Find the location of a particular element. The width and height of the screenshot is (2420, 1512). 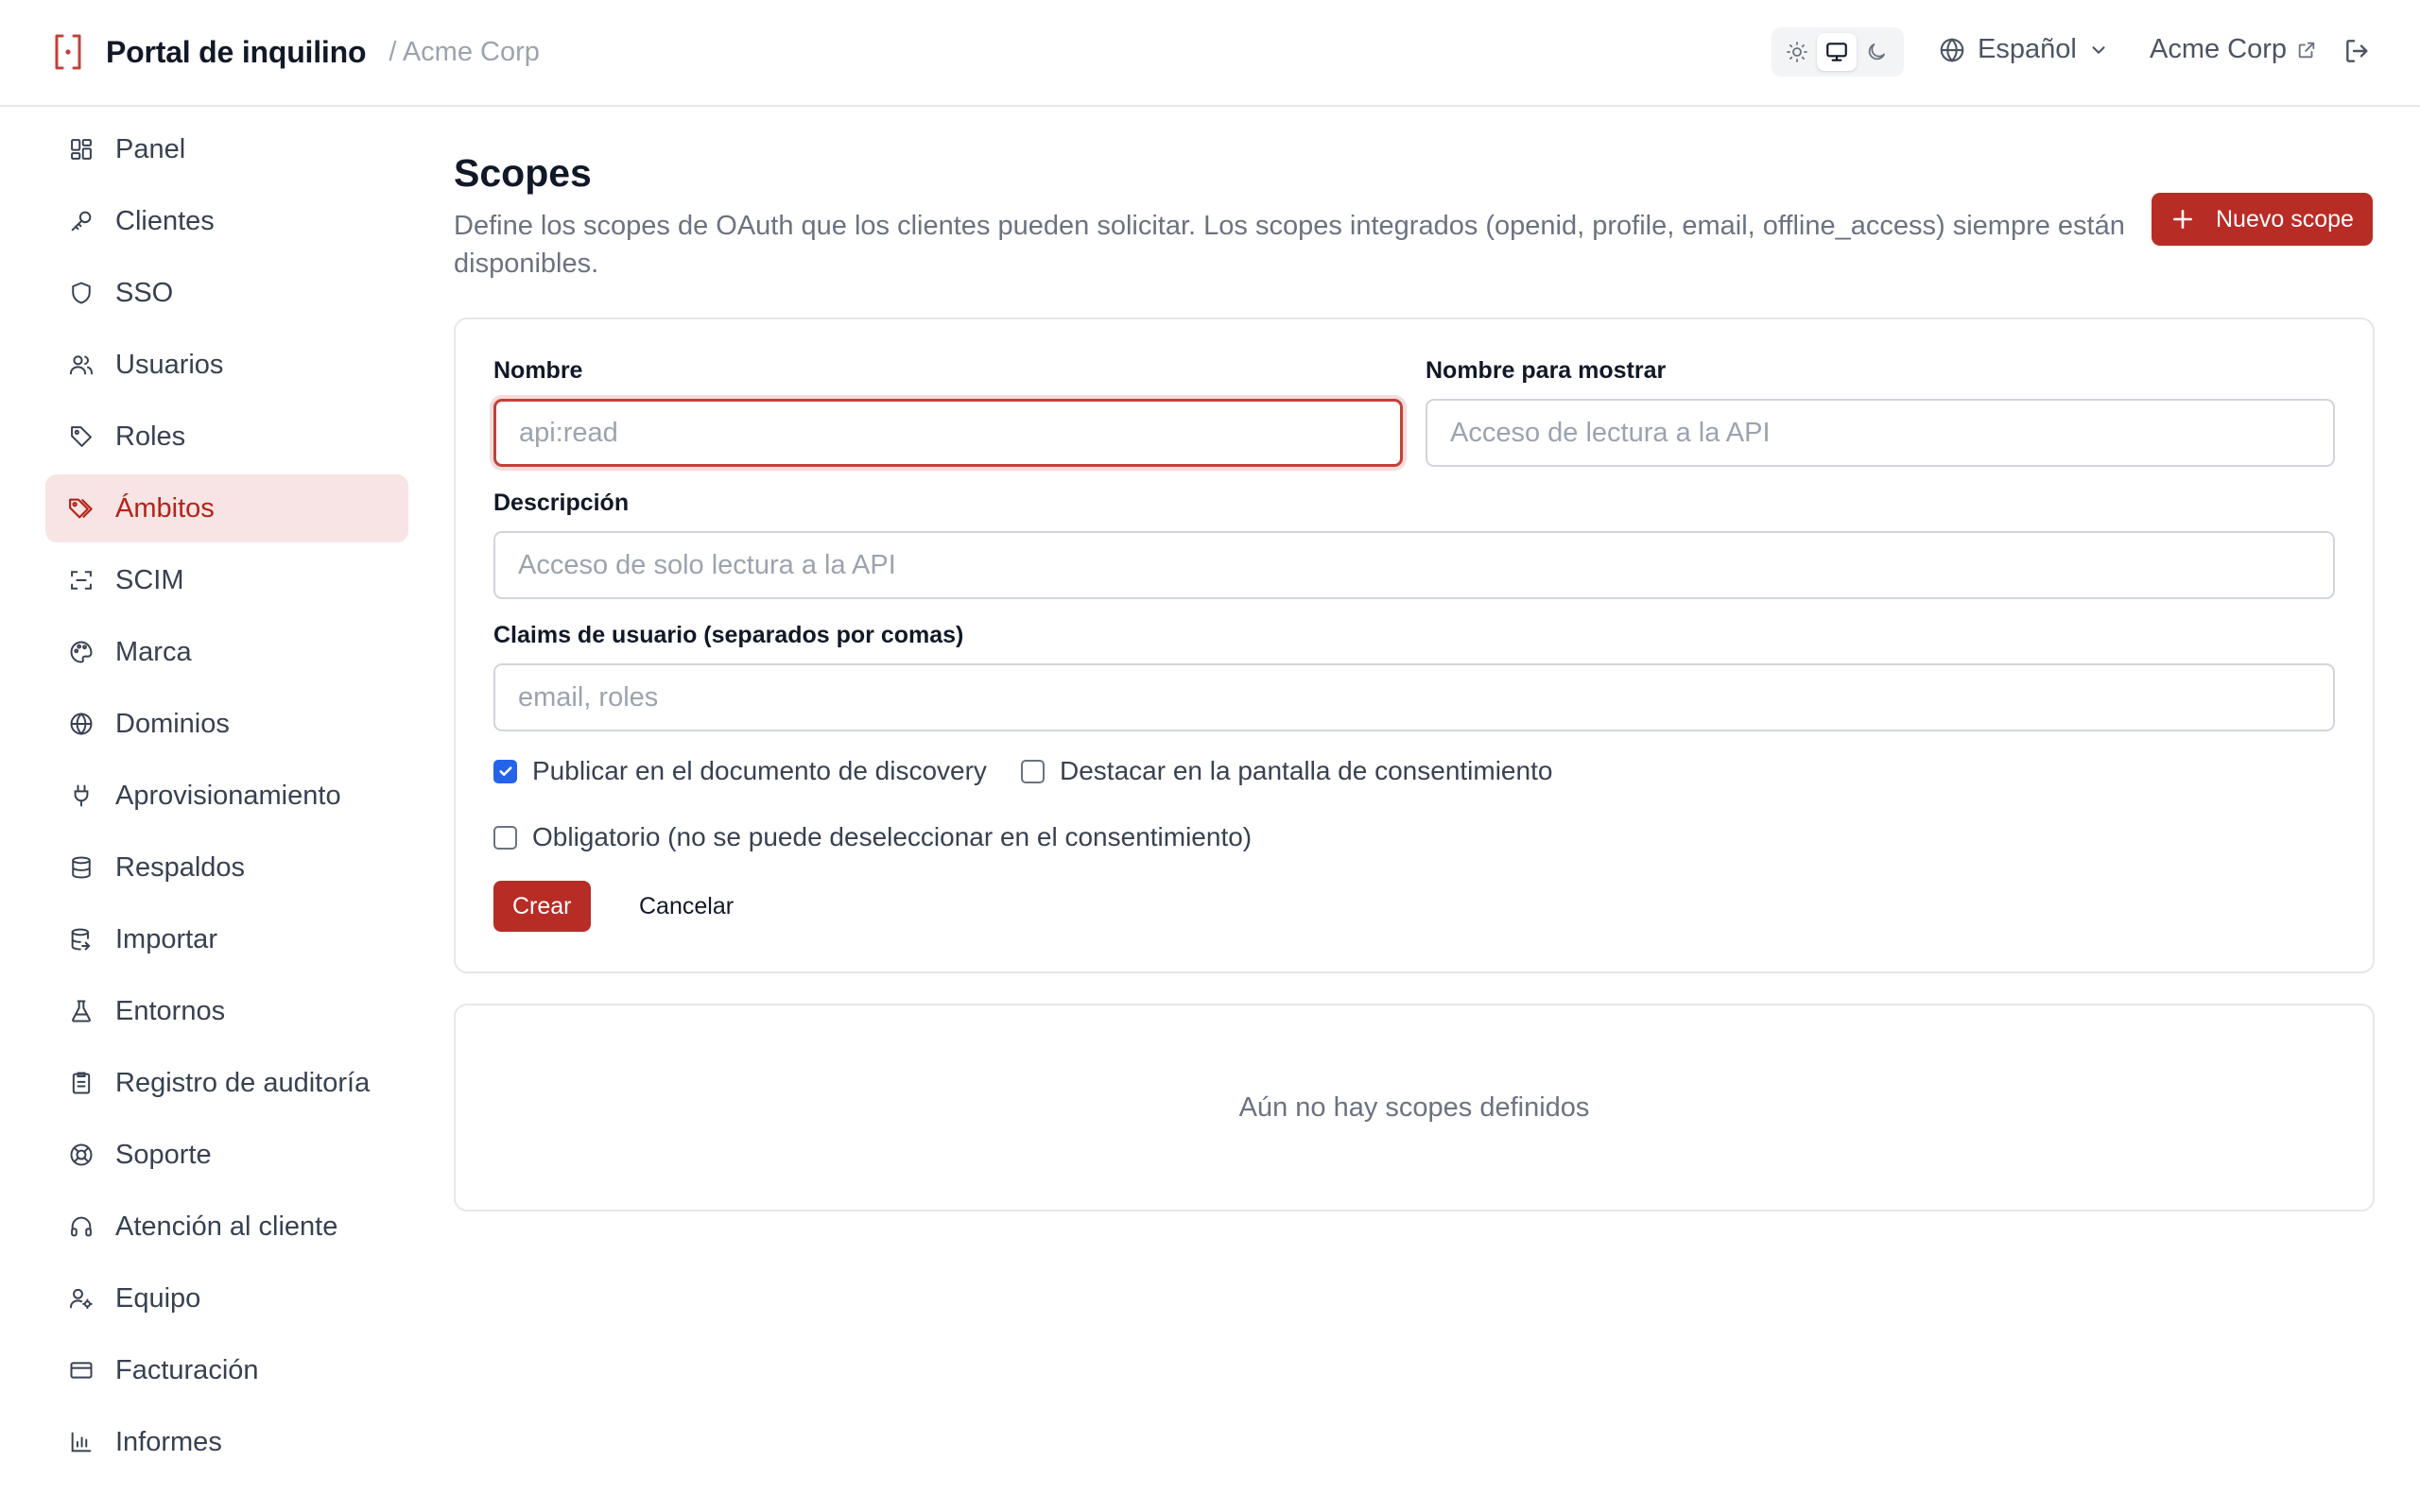

sidebar-item-label: Soporte is located at coordinates (163, 1154).